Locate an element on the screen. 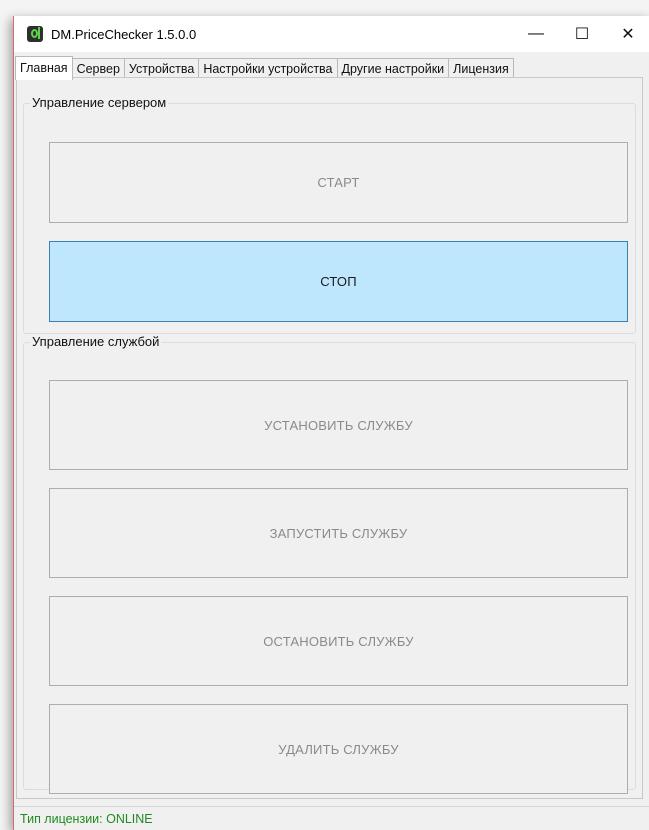 This screenshot has height=830, width=649. install-service-button: УСТАНОВИТЬ СЛУЖБУ is located at coordinates (338, 425).